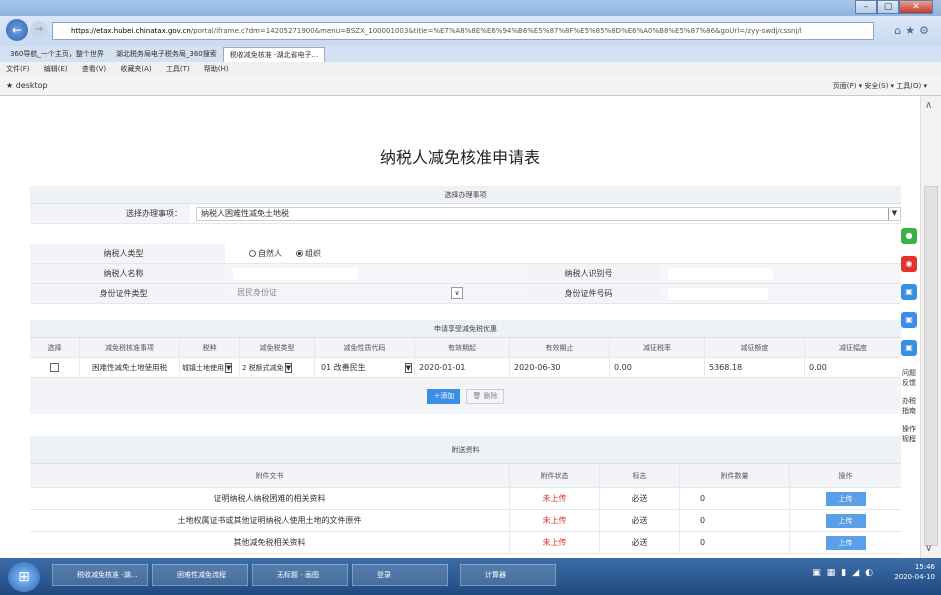 The image size is (941, 595). Describe the element at coordinates (465, 450) in the screenshot. I see `attachments-header: 附送资料` at that location.